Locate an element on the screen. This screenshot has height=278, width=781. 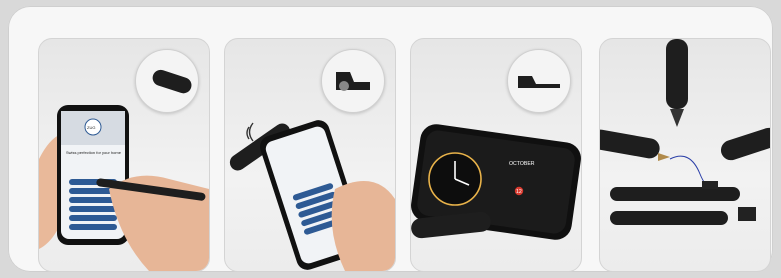
calendar-month: OCTOBER is located at coordinates (522, 164).